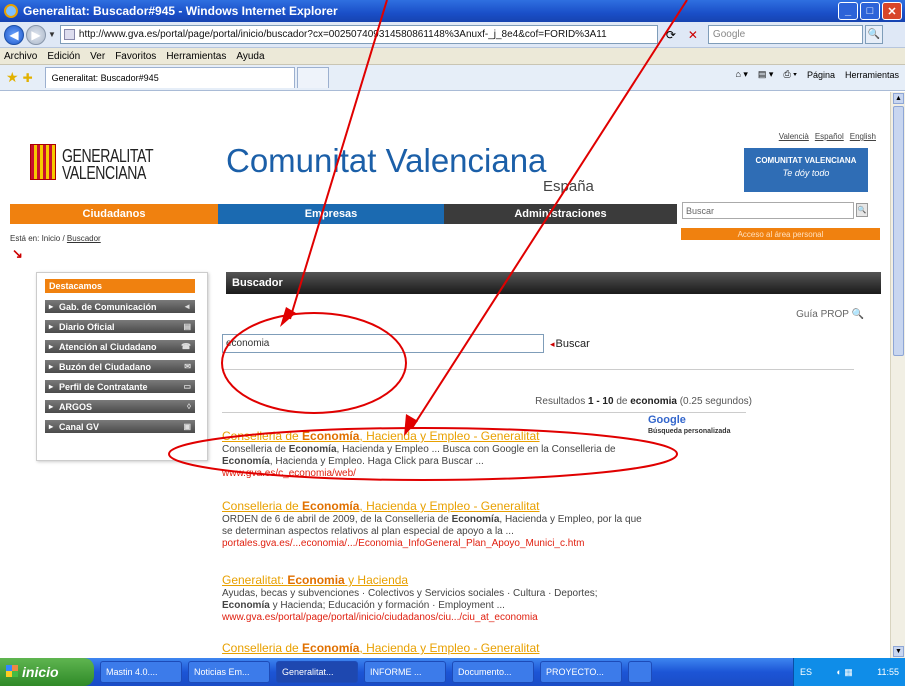  Describe the element at coordinates (888, 672) in the screenshot. I see `tray-clock: 11:55` at that location.